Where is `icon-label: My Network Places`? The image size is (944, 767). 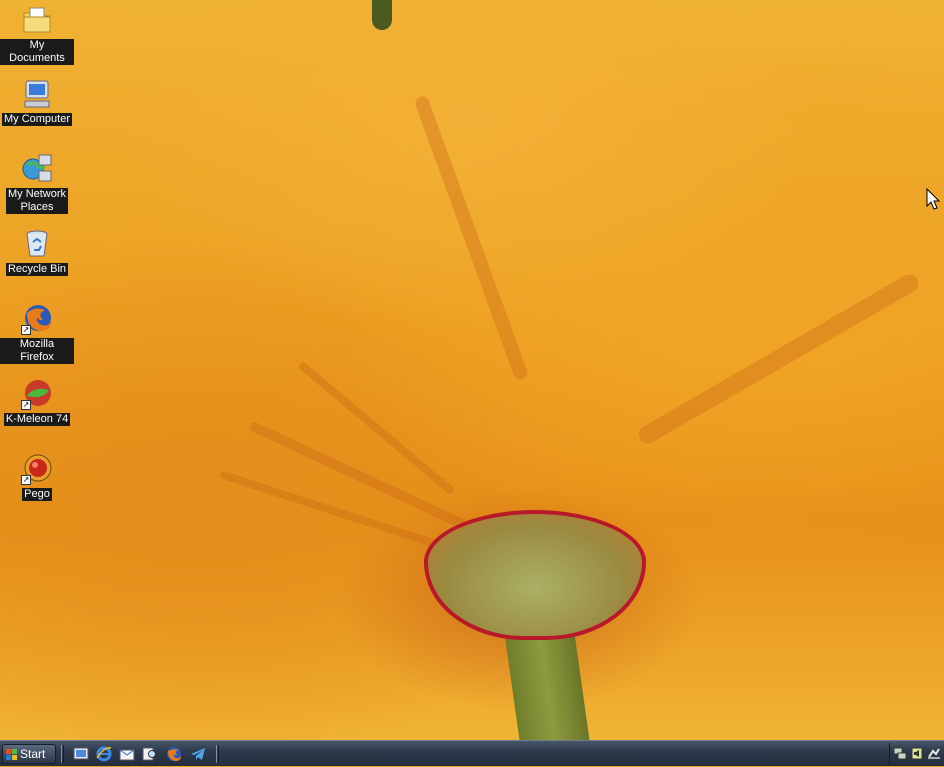 icon-label: My Network Places is located at coordinates (37, 201).